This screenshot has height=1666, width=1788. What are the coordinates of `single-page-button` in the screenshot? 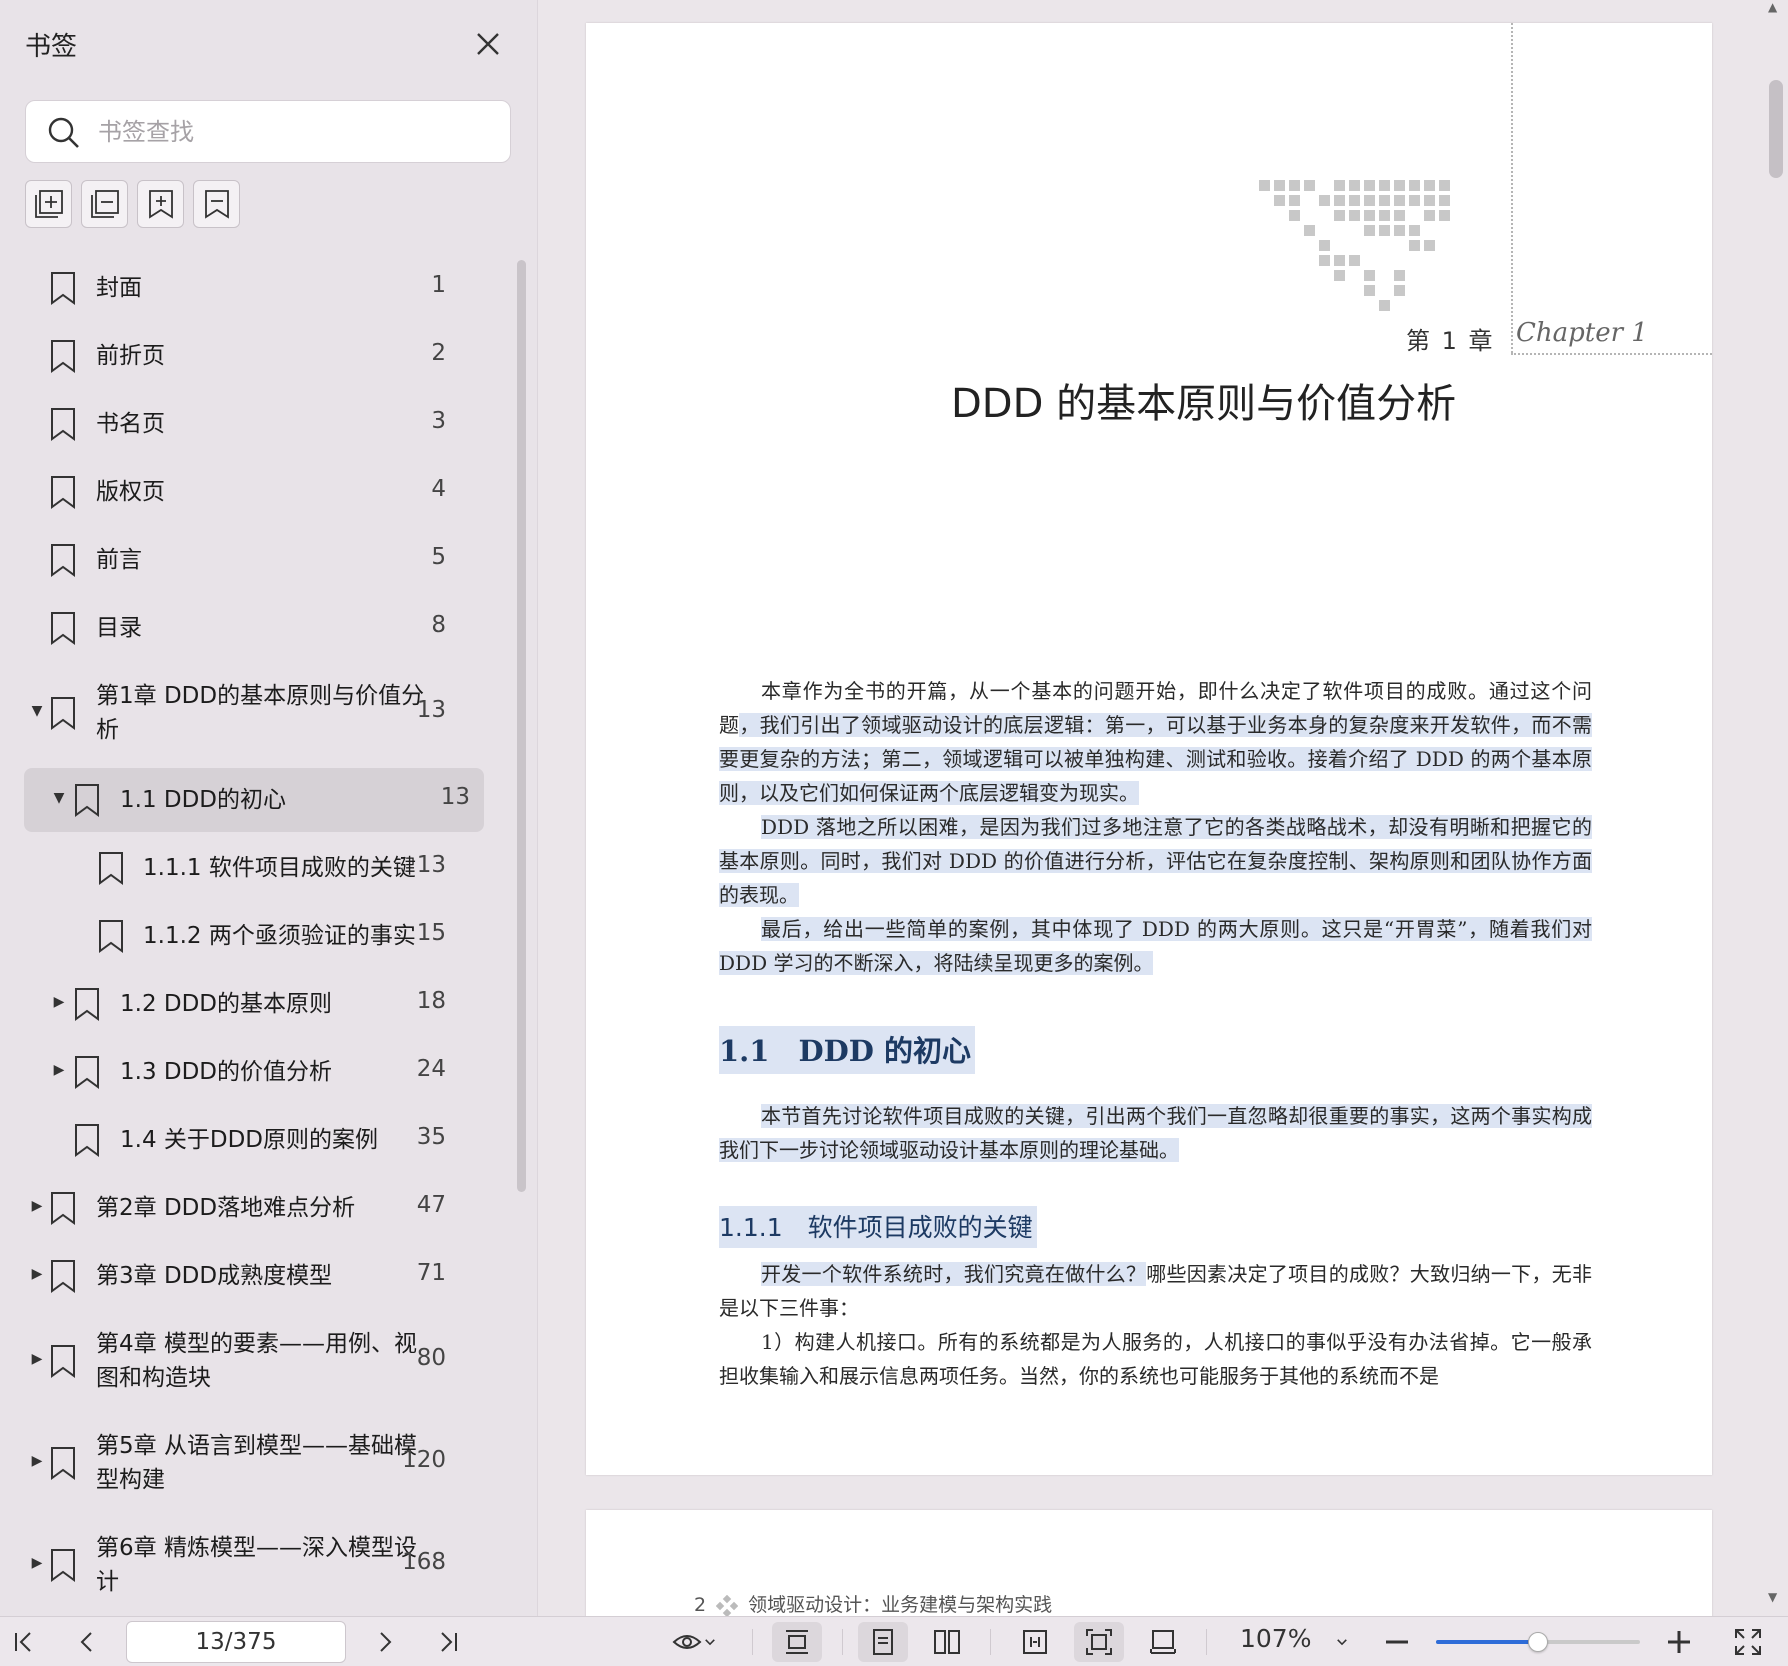 It's located at (883, 1642).